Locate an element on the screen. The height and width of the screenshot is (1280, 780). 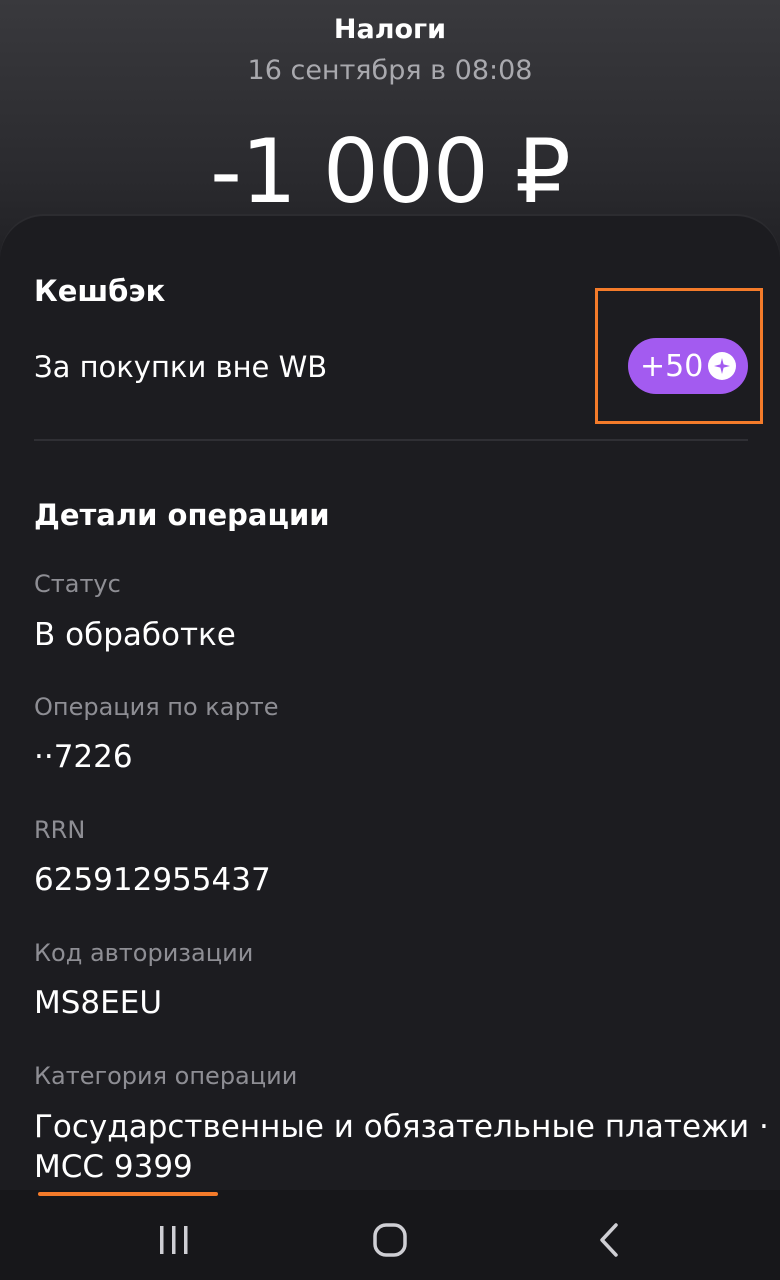
home-icon is located at coordinates (390, 1240).